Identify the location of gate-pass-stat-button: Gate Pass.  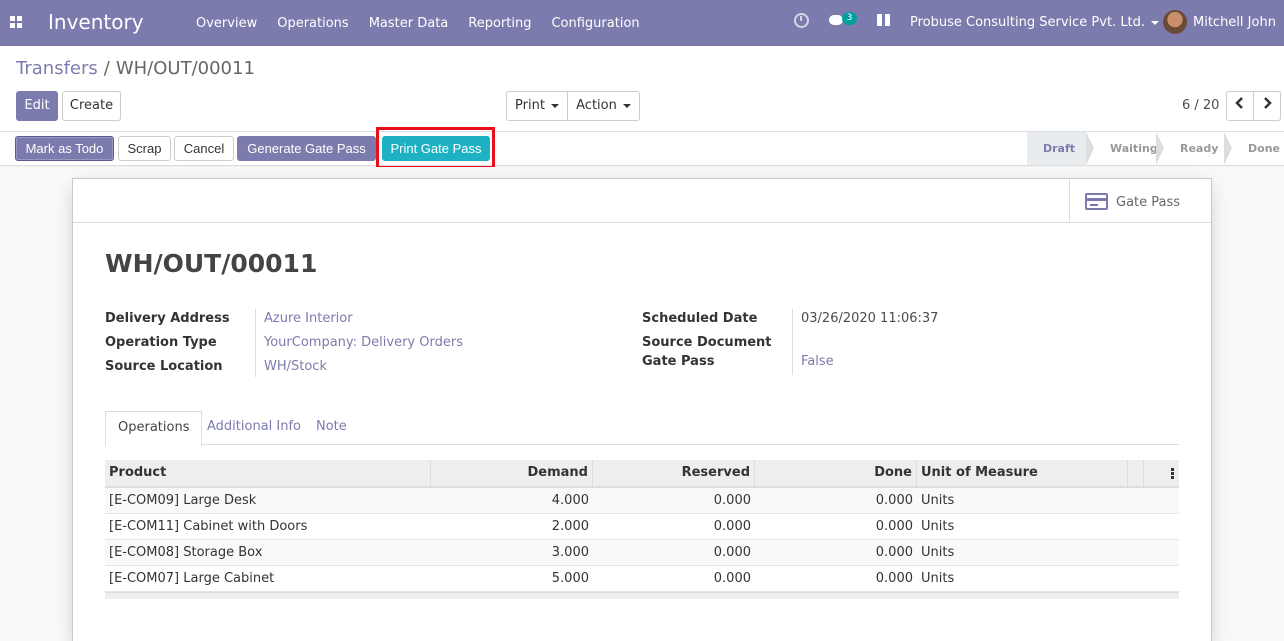
(1140, 201).